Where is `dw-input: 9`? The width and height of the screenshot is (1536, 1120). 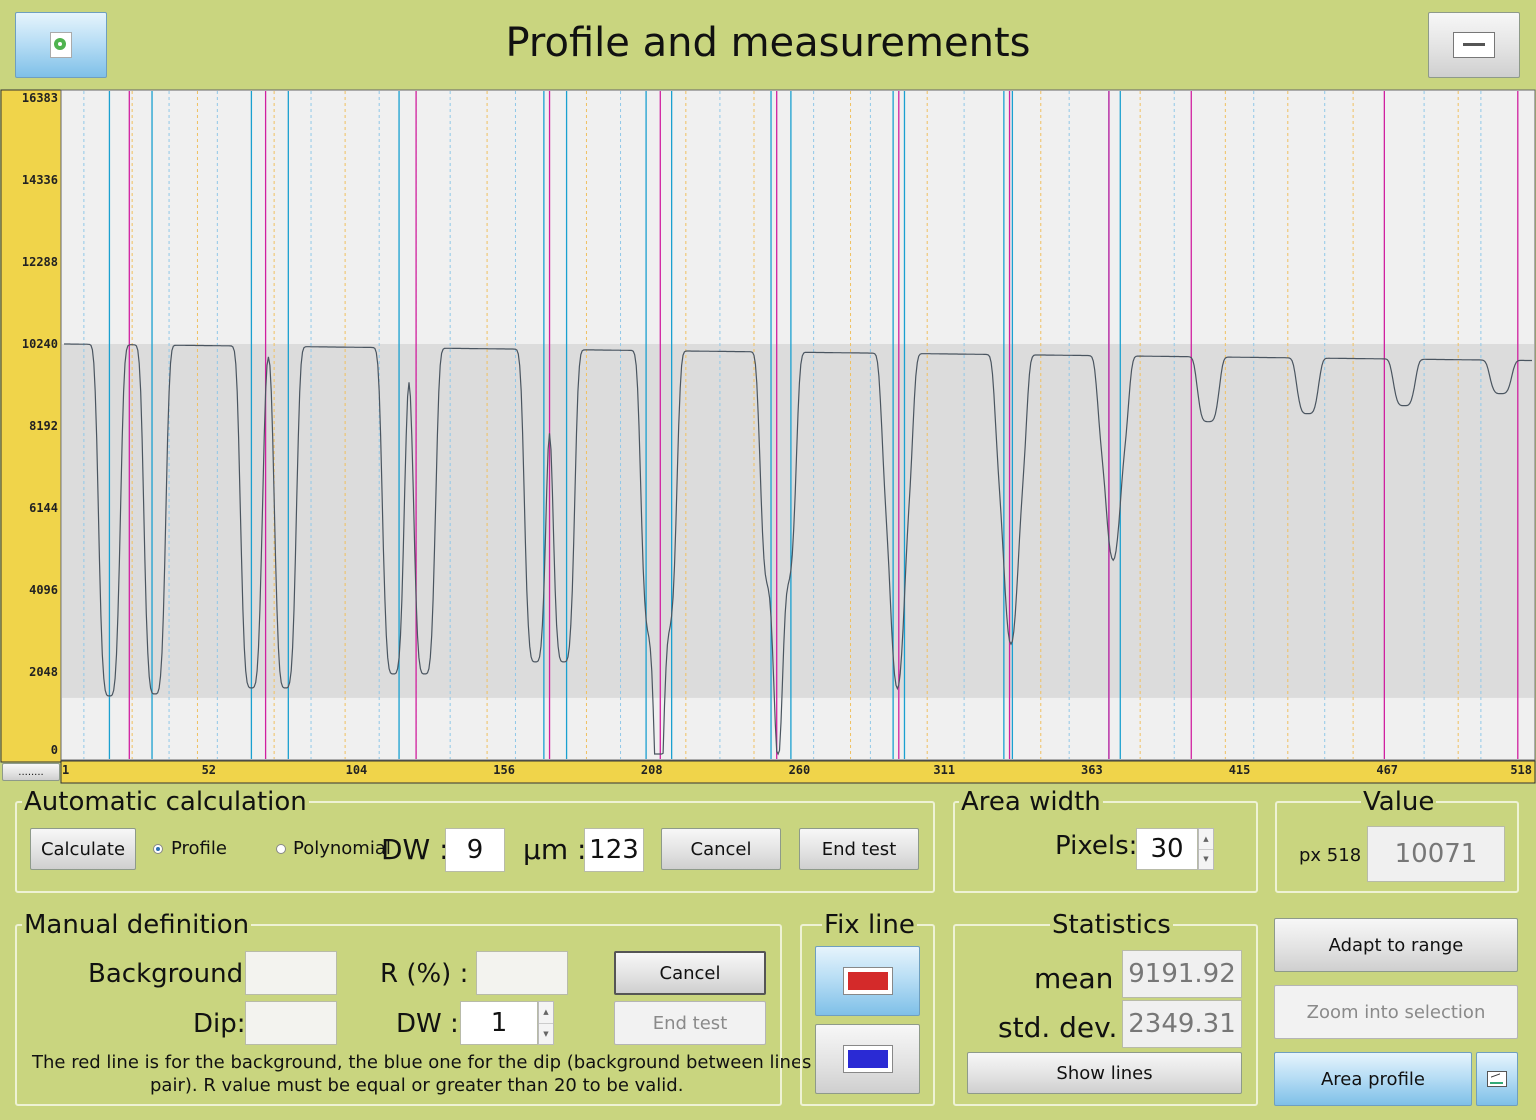 dw-input: 9 is located at coordinates (475, 850).